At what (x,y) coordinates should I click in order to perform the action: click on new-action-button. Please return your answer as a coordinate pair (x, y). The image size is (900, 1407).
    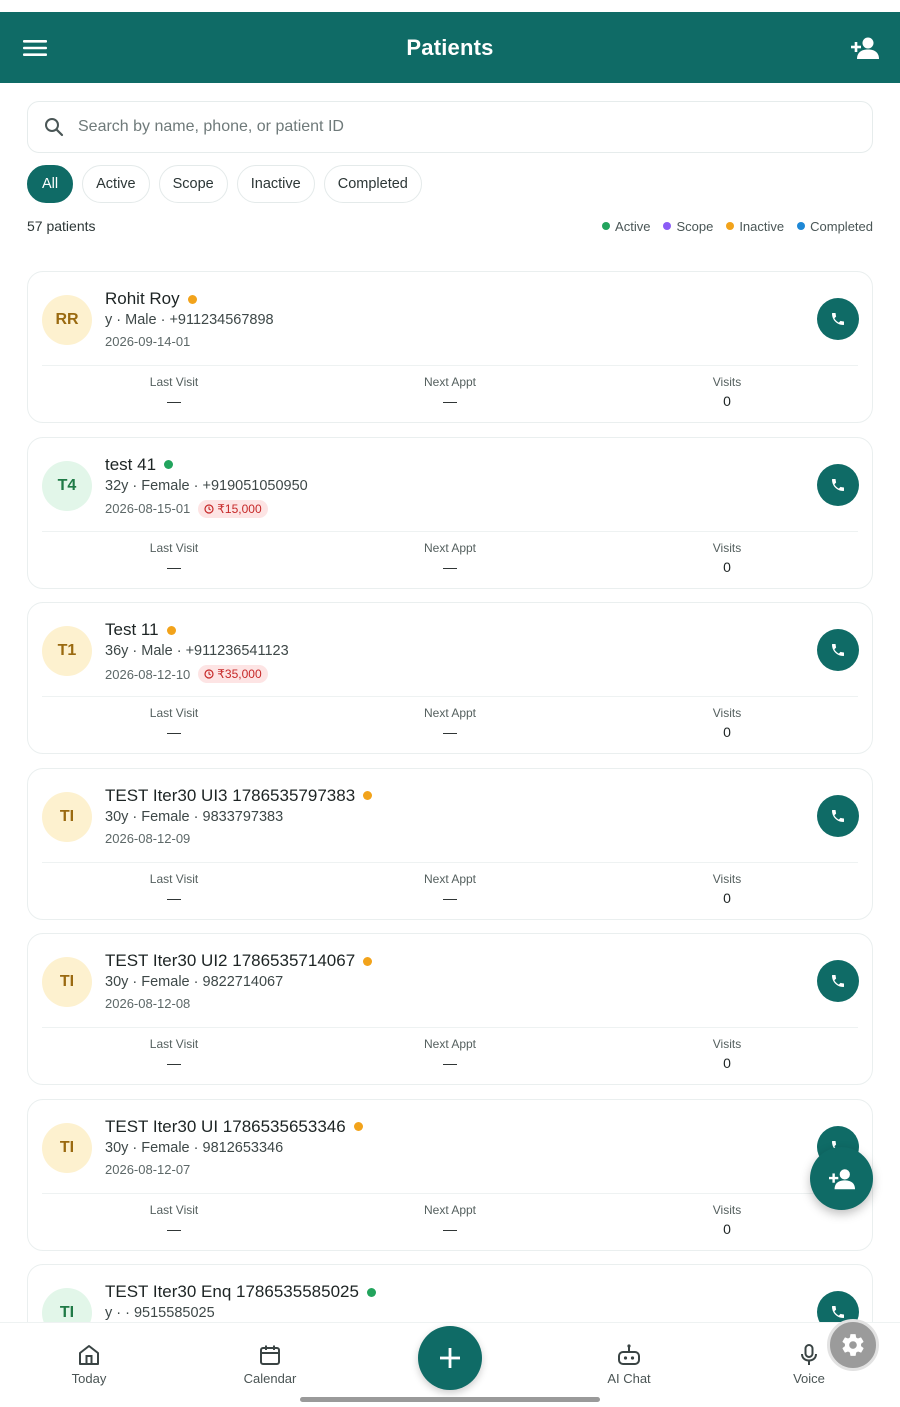
    Looking at the image, I should click on (450, 1358).